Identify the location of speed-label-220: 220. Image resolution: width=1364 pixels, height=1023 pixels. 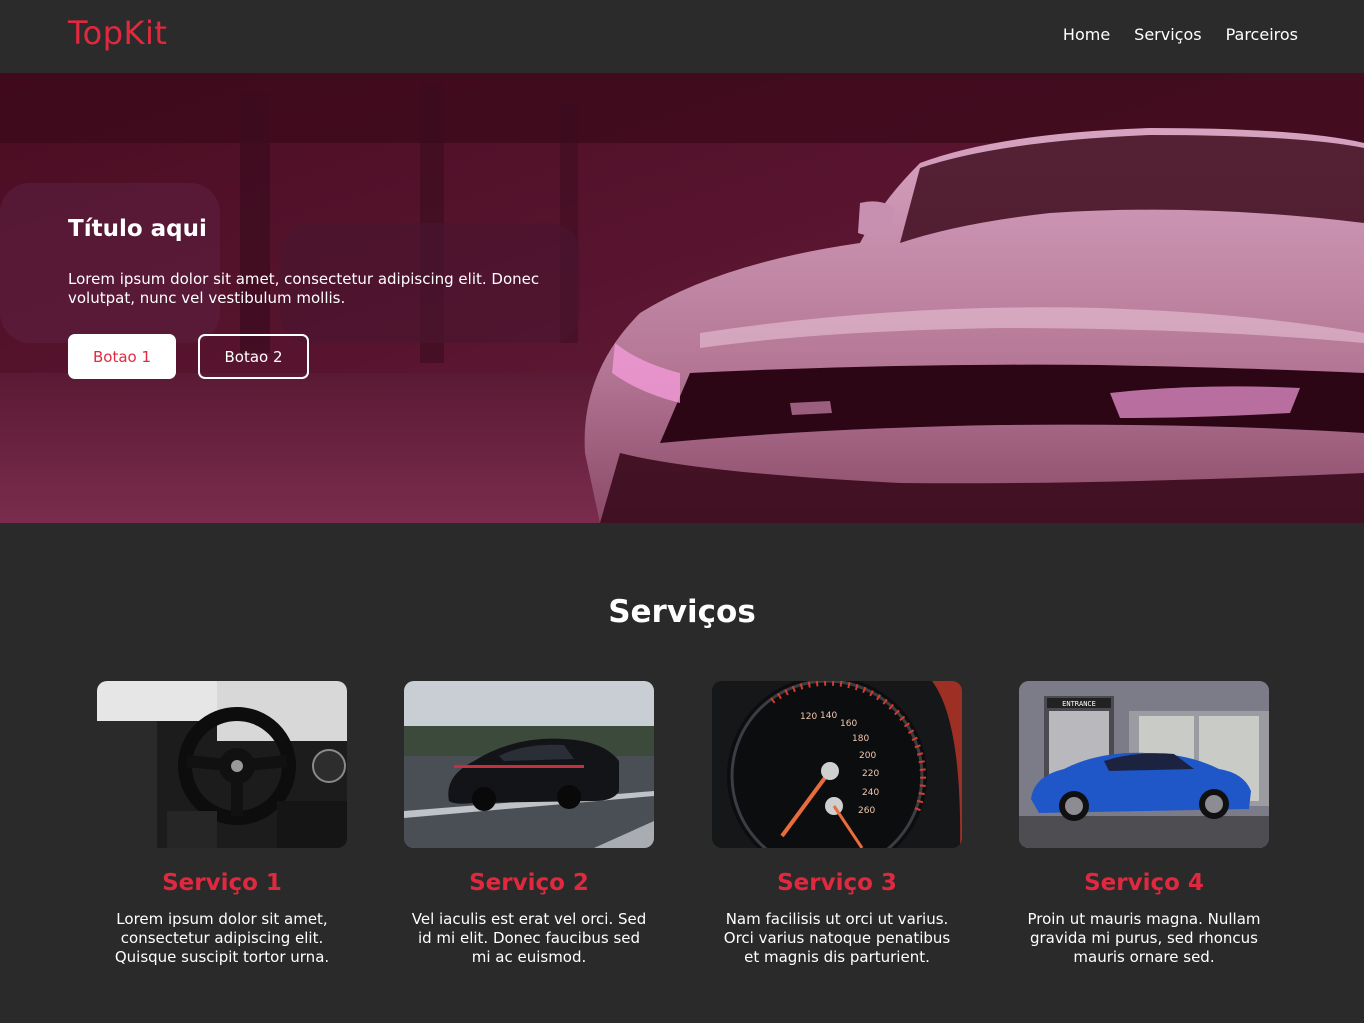
(870, 774).